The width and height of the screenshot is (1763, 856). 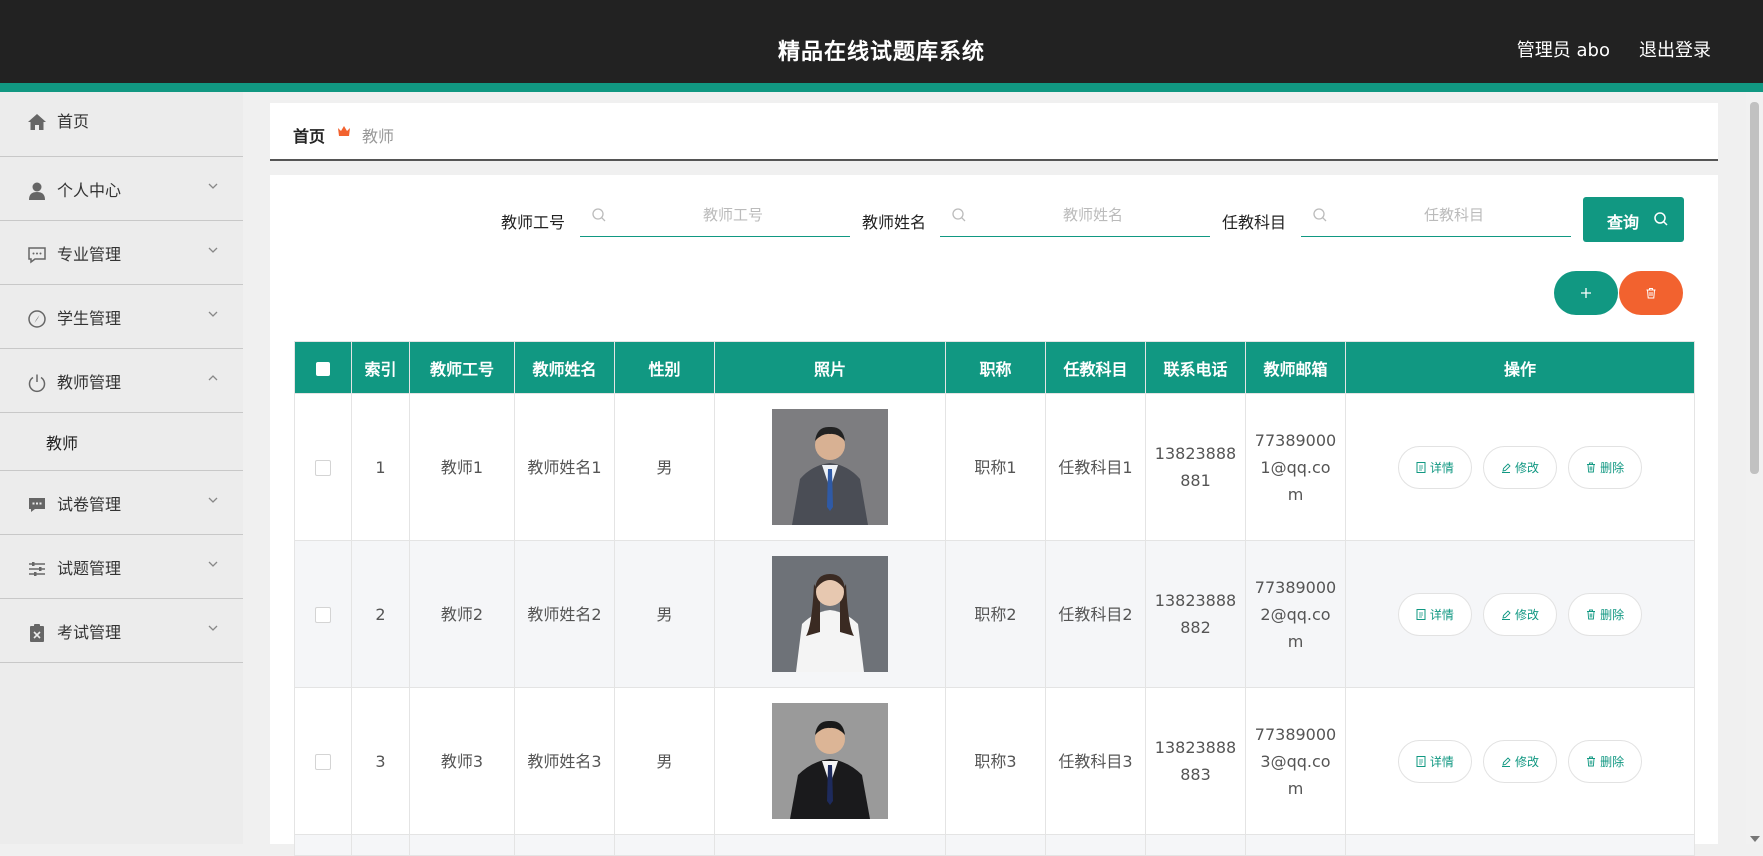 I want to click on batch-delete-button, so click(x=1651, y=293).